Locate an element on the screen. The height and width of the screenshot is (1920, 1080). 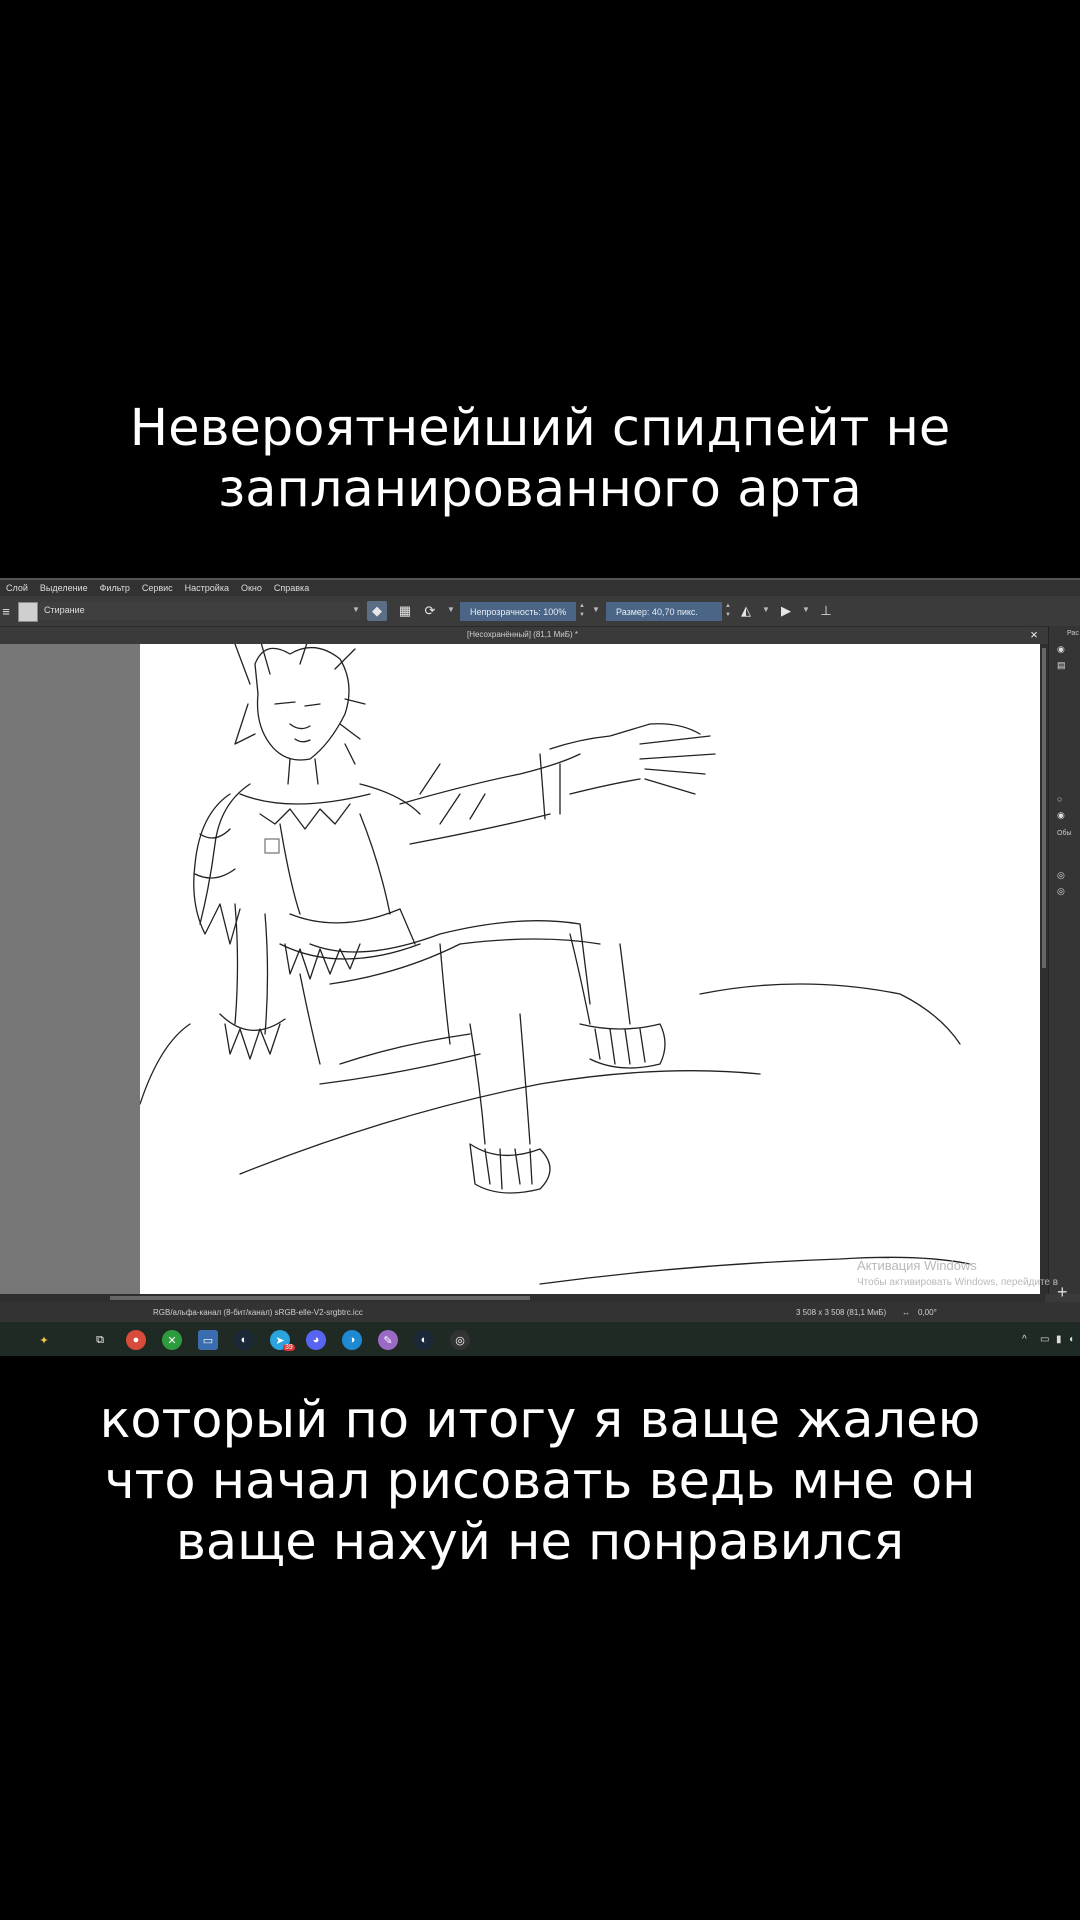
copilot-icon: ✦ is located at coordinates (44, 1340).